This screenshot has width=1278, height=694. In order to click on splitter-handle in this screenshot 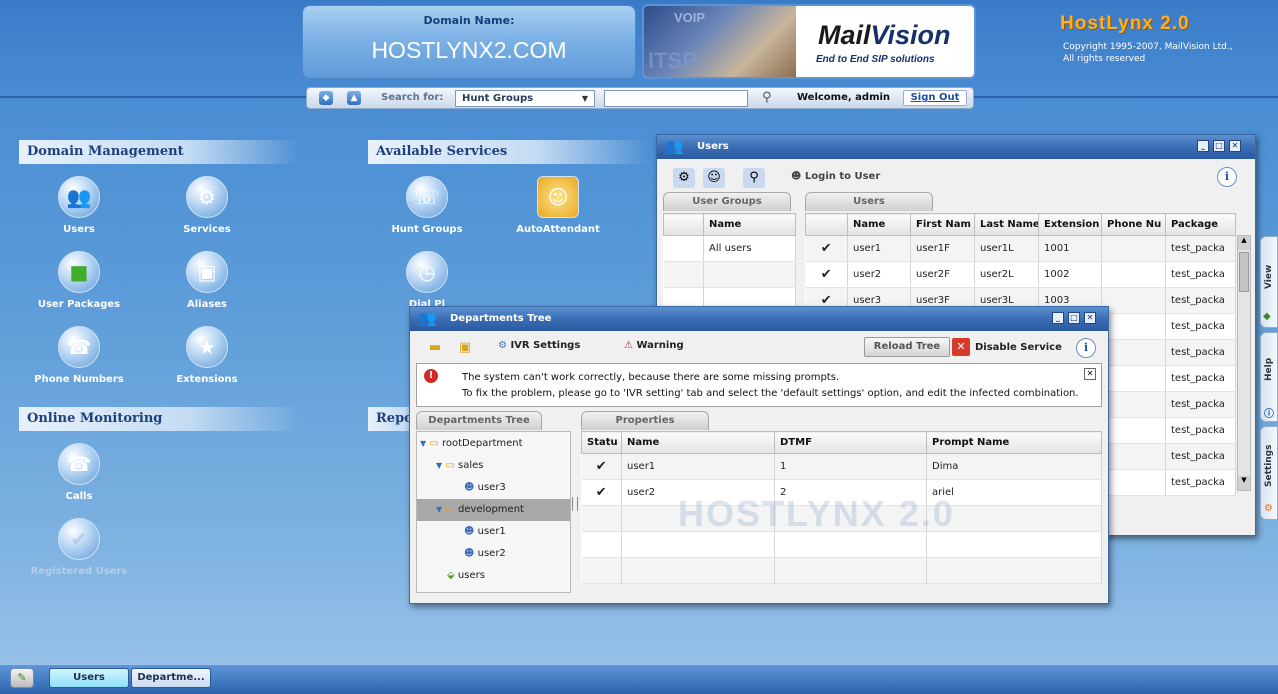, I will do `click(575, 504)`.